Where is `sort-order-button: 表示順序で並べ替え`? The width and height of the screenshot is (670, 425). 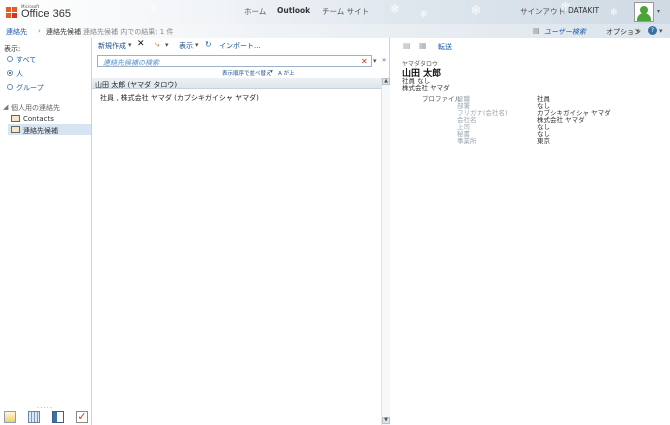
sort-order-button: 表示順序で並べ替え is located at coordinates (247, 73).